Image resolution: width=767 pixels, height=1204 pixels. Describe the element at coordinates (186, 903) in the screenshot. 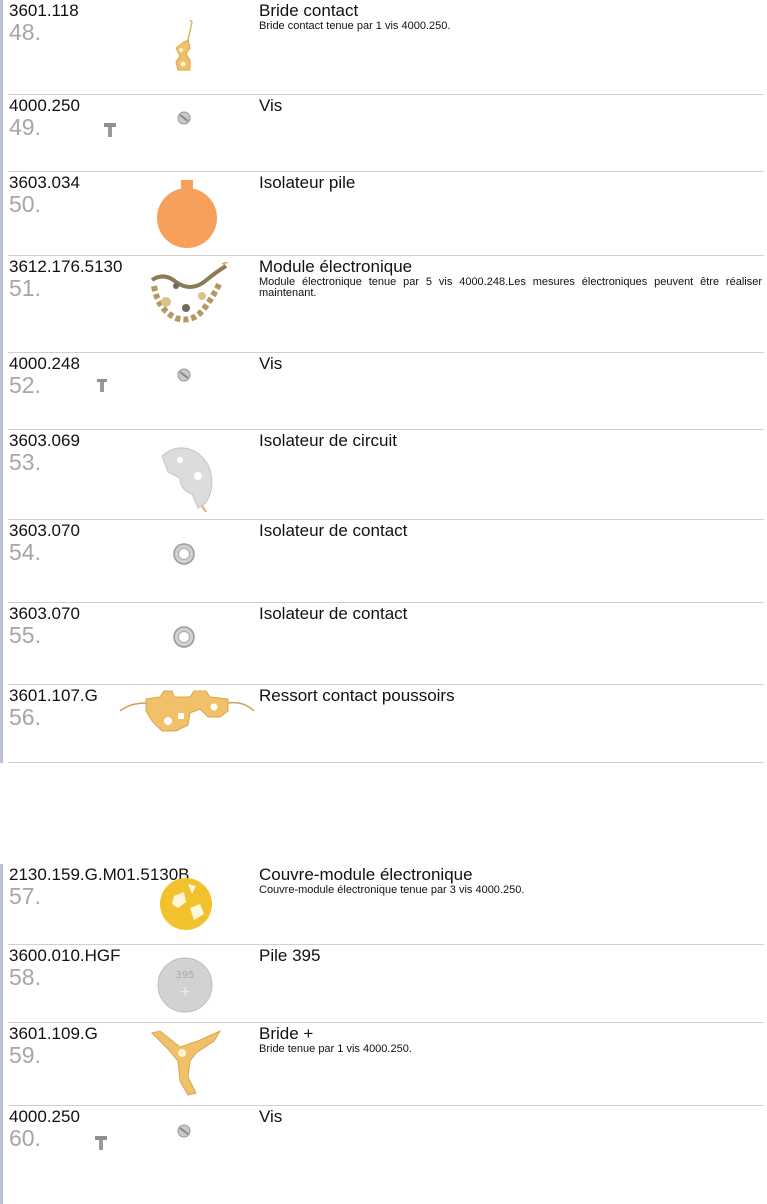

I see `module-cover-icon` at that location.